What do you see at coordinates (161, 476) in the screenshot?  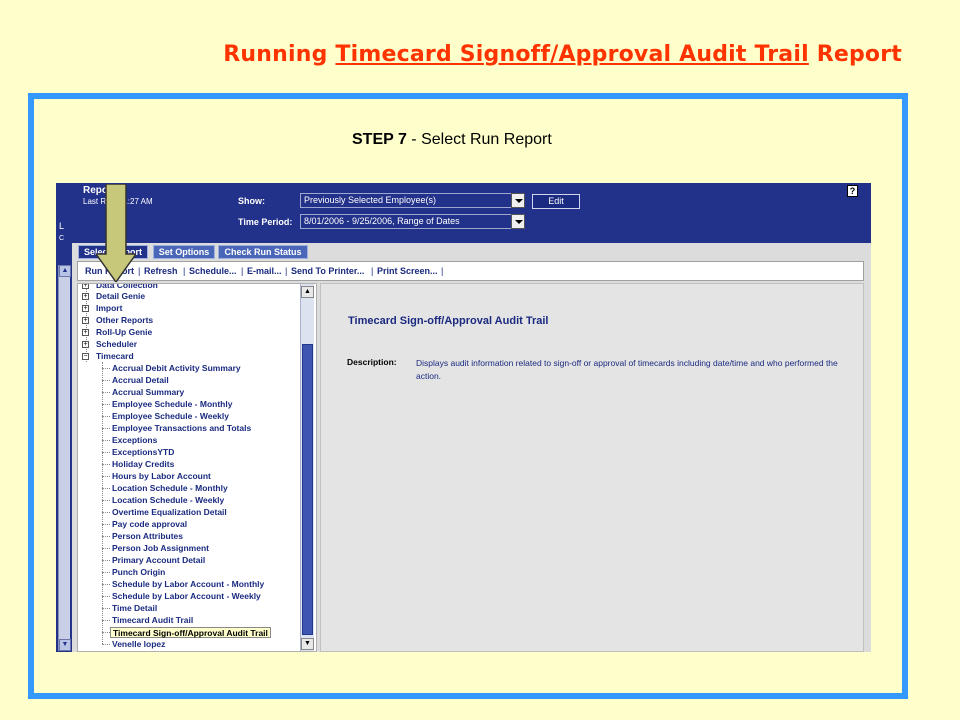 I see `tree-item: Hours by Labor Account` at bounding box center [161, 476].